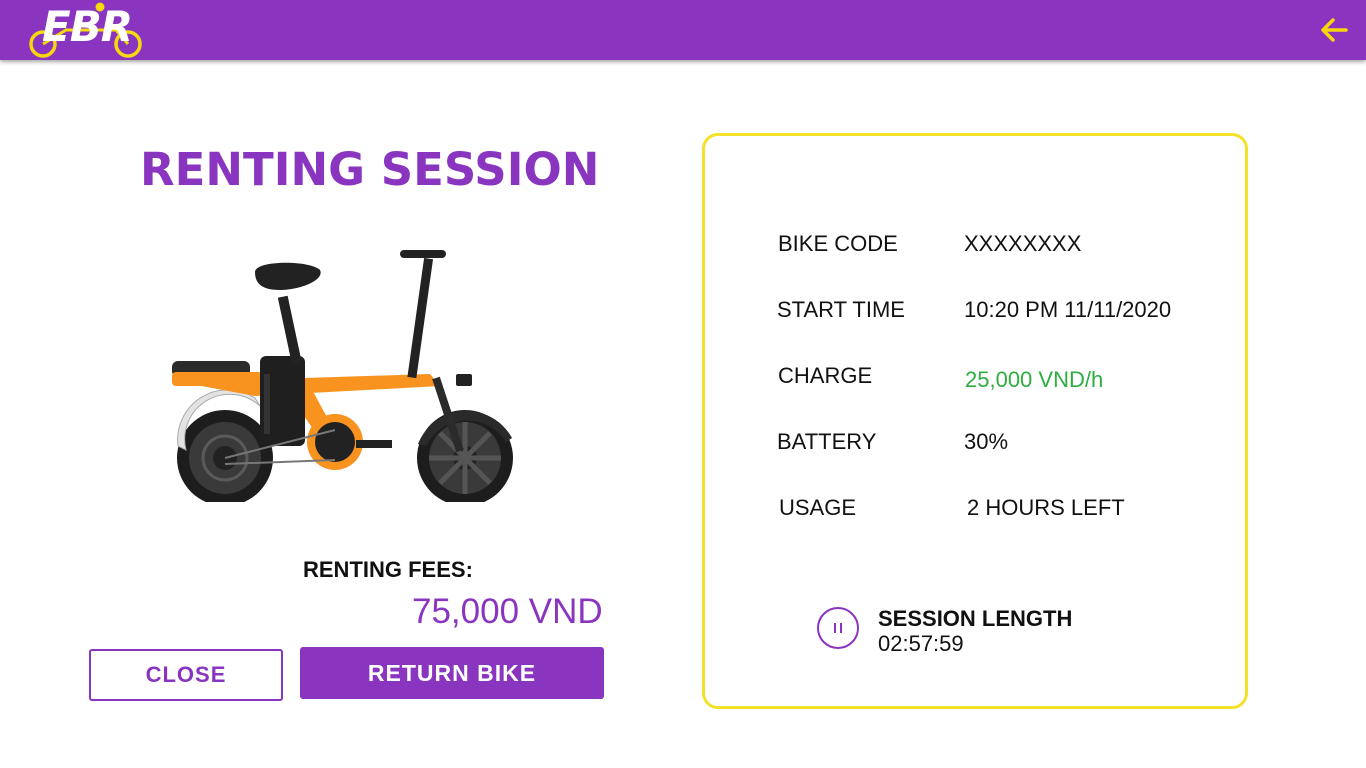 This screenshot has height=768, width=1366. Describe the element at coordinates (818, 507) in the screenshot. I see `usage-label: USAGE` at that location.